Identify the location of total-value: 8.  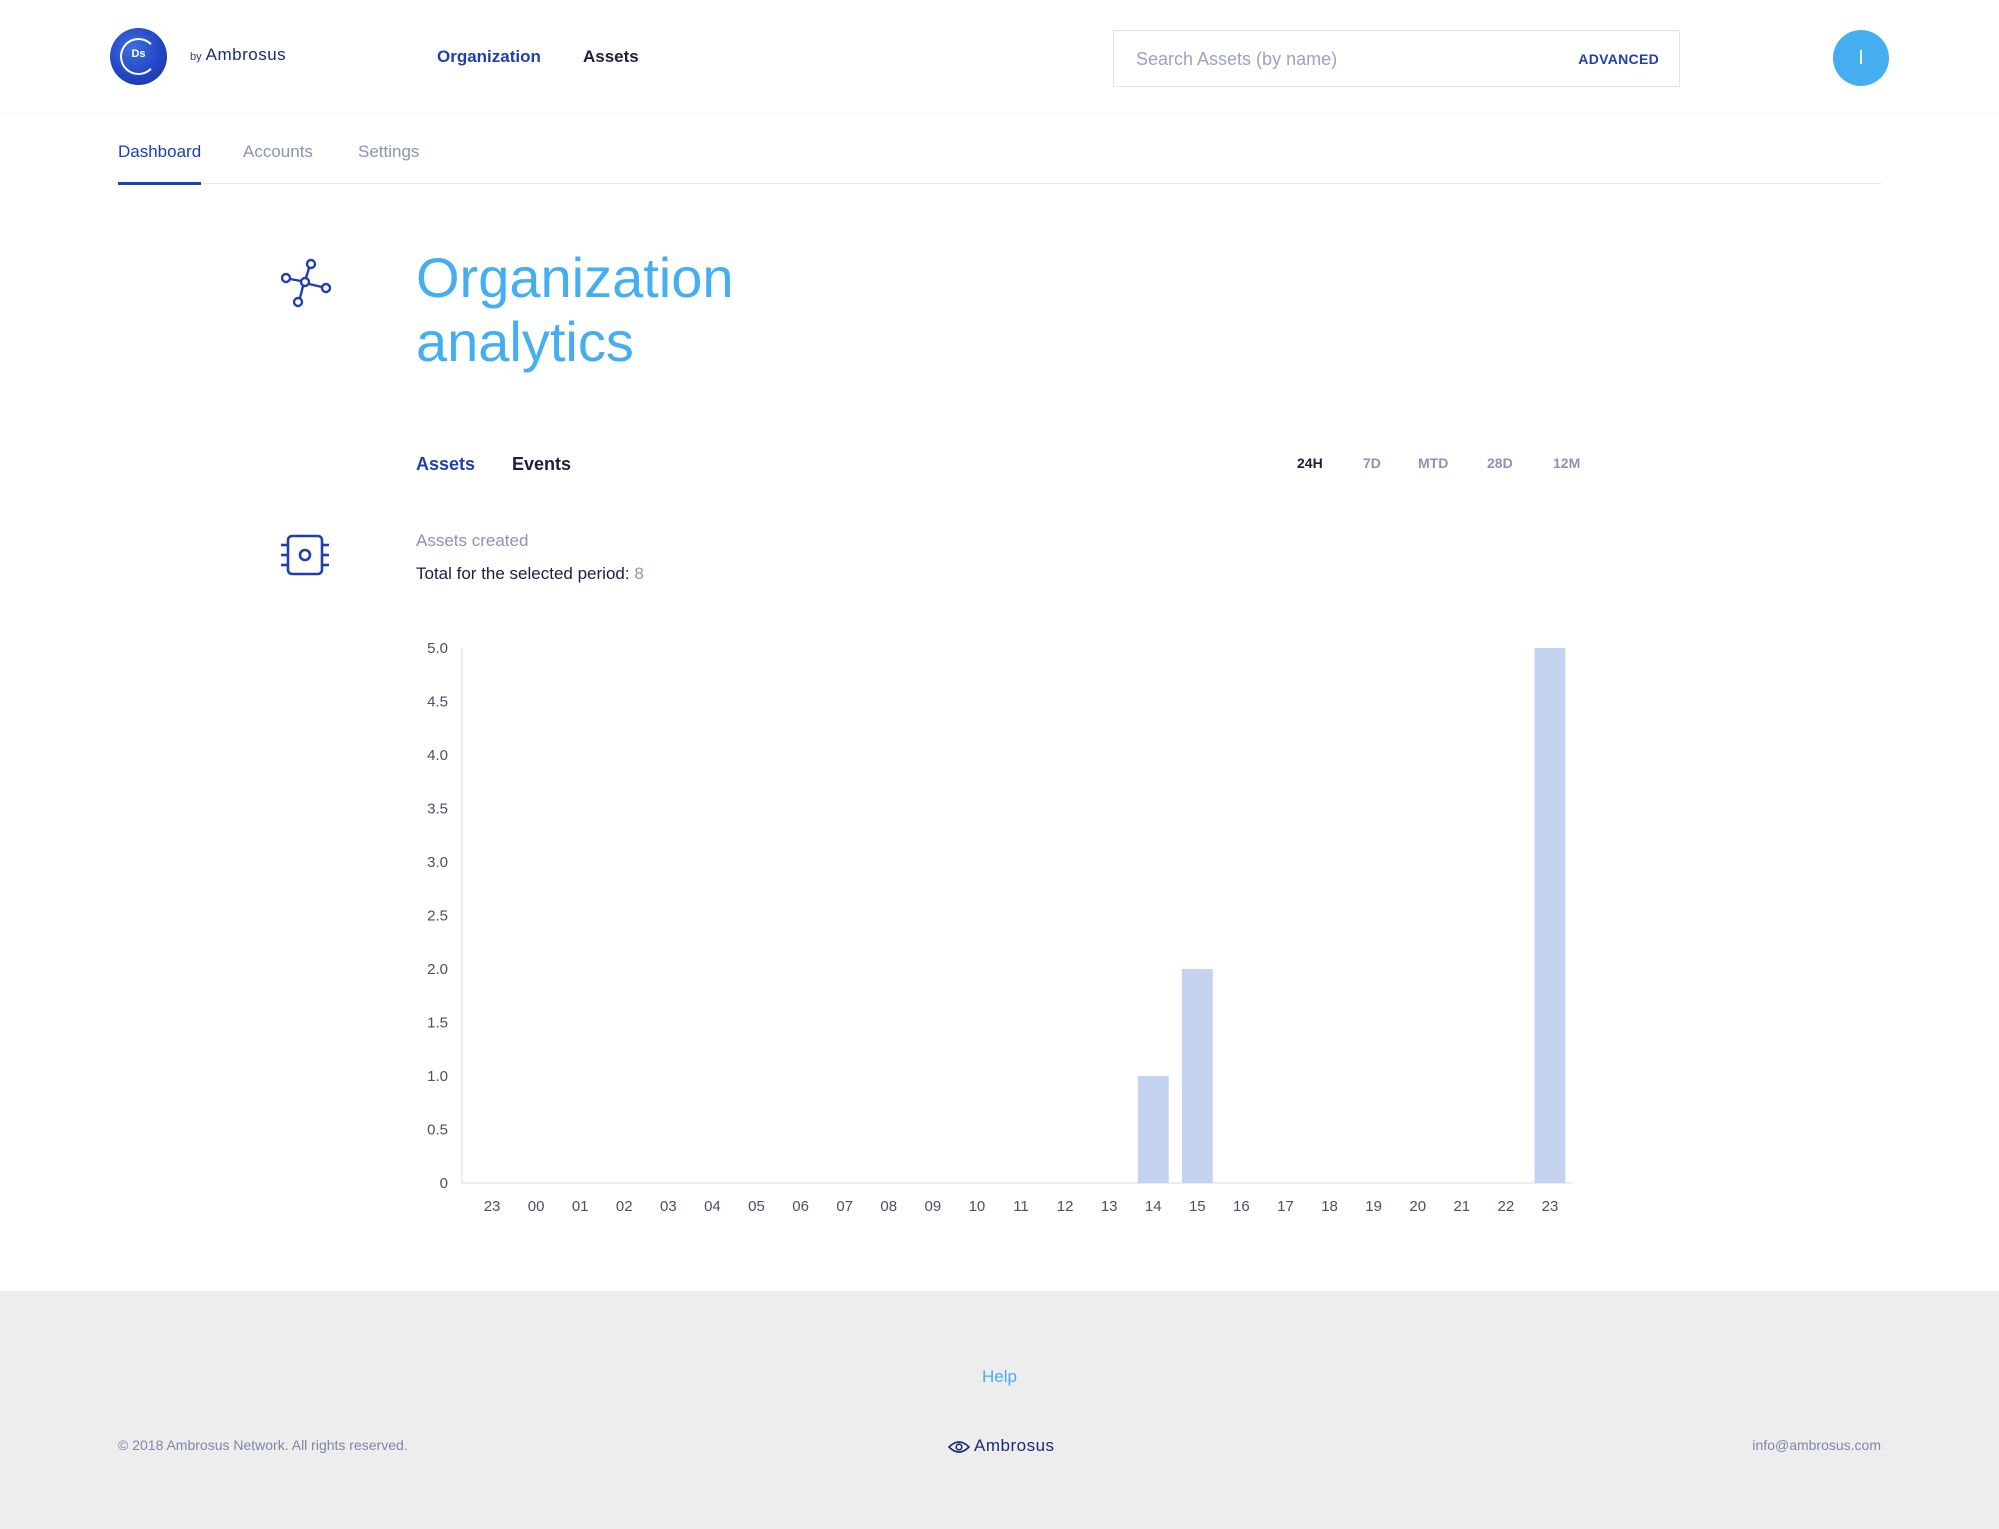
(639, 573).